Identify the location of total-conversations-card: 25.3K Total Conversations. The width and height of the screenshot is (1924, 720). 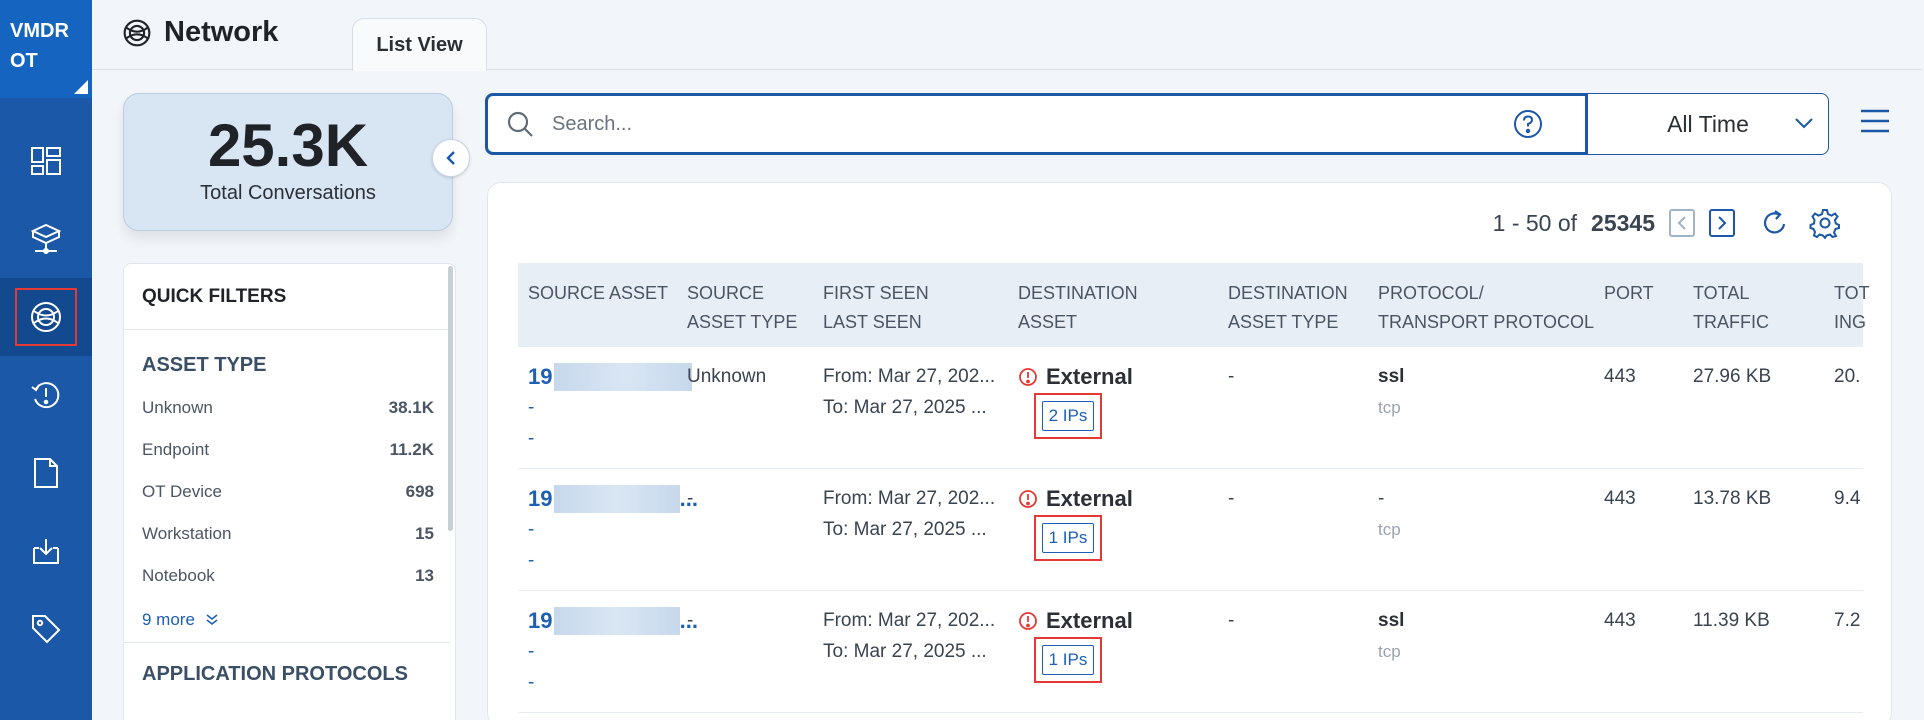
(288, 162).